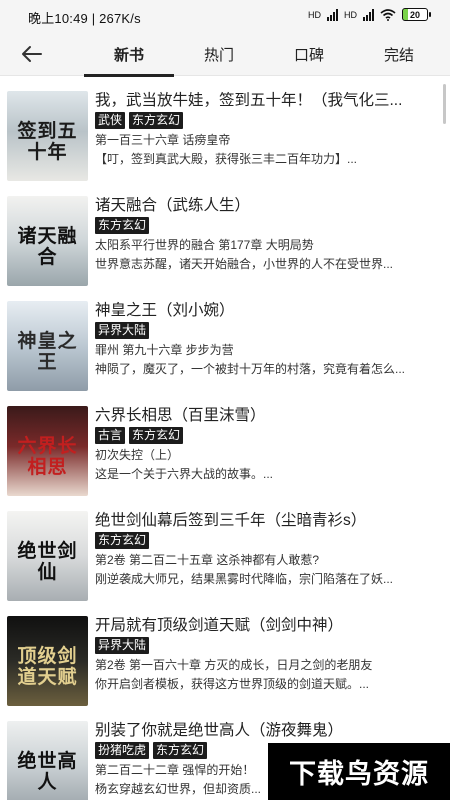 The image size is (450, 800). I want to click on scrollbar, so click(444, 104).